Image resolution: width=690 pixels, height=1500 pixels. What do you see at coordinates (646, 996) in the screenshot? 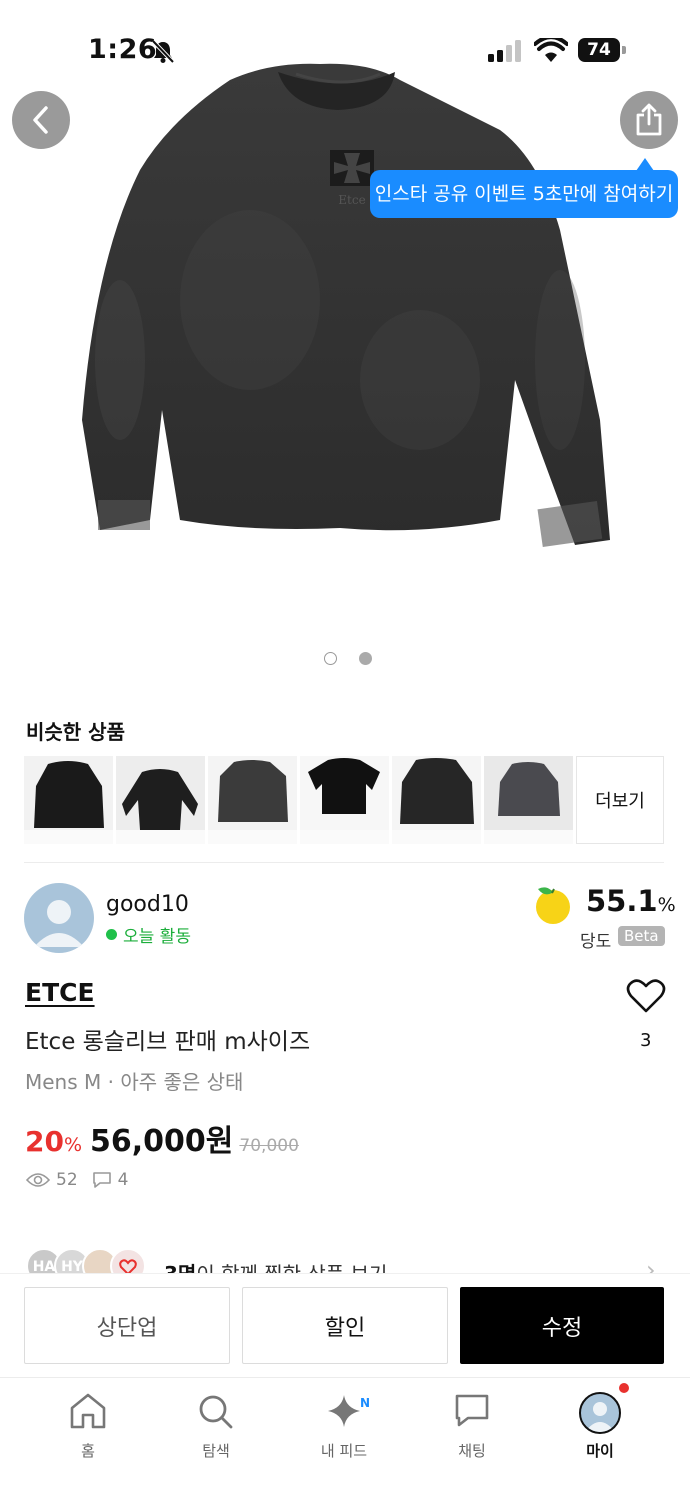
I see `heart-icon` at bounding box center [646, 996].